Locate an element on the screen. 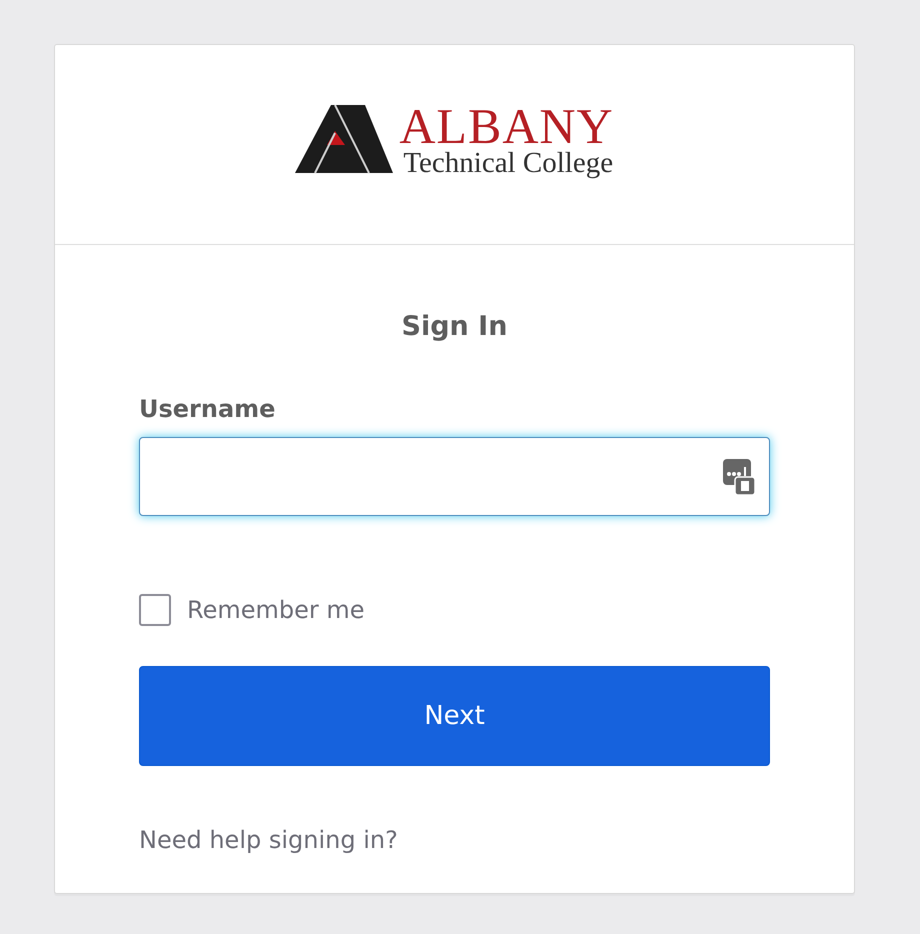 Image resolution: width=920 pixels, height=934 pixels. help-link: Need help signing in? is located at coordinates (268, 840).